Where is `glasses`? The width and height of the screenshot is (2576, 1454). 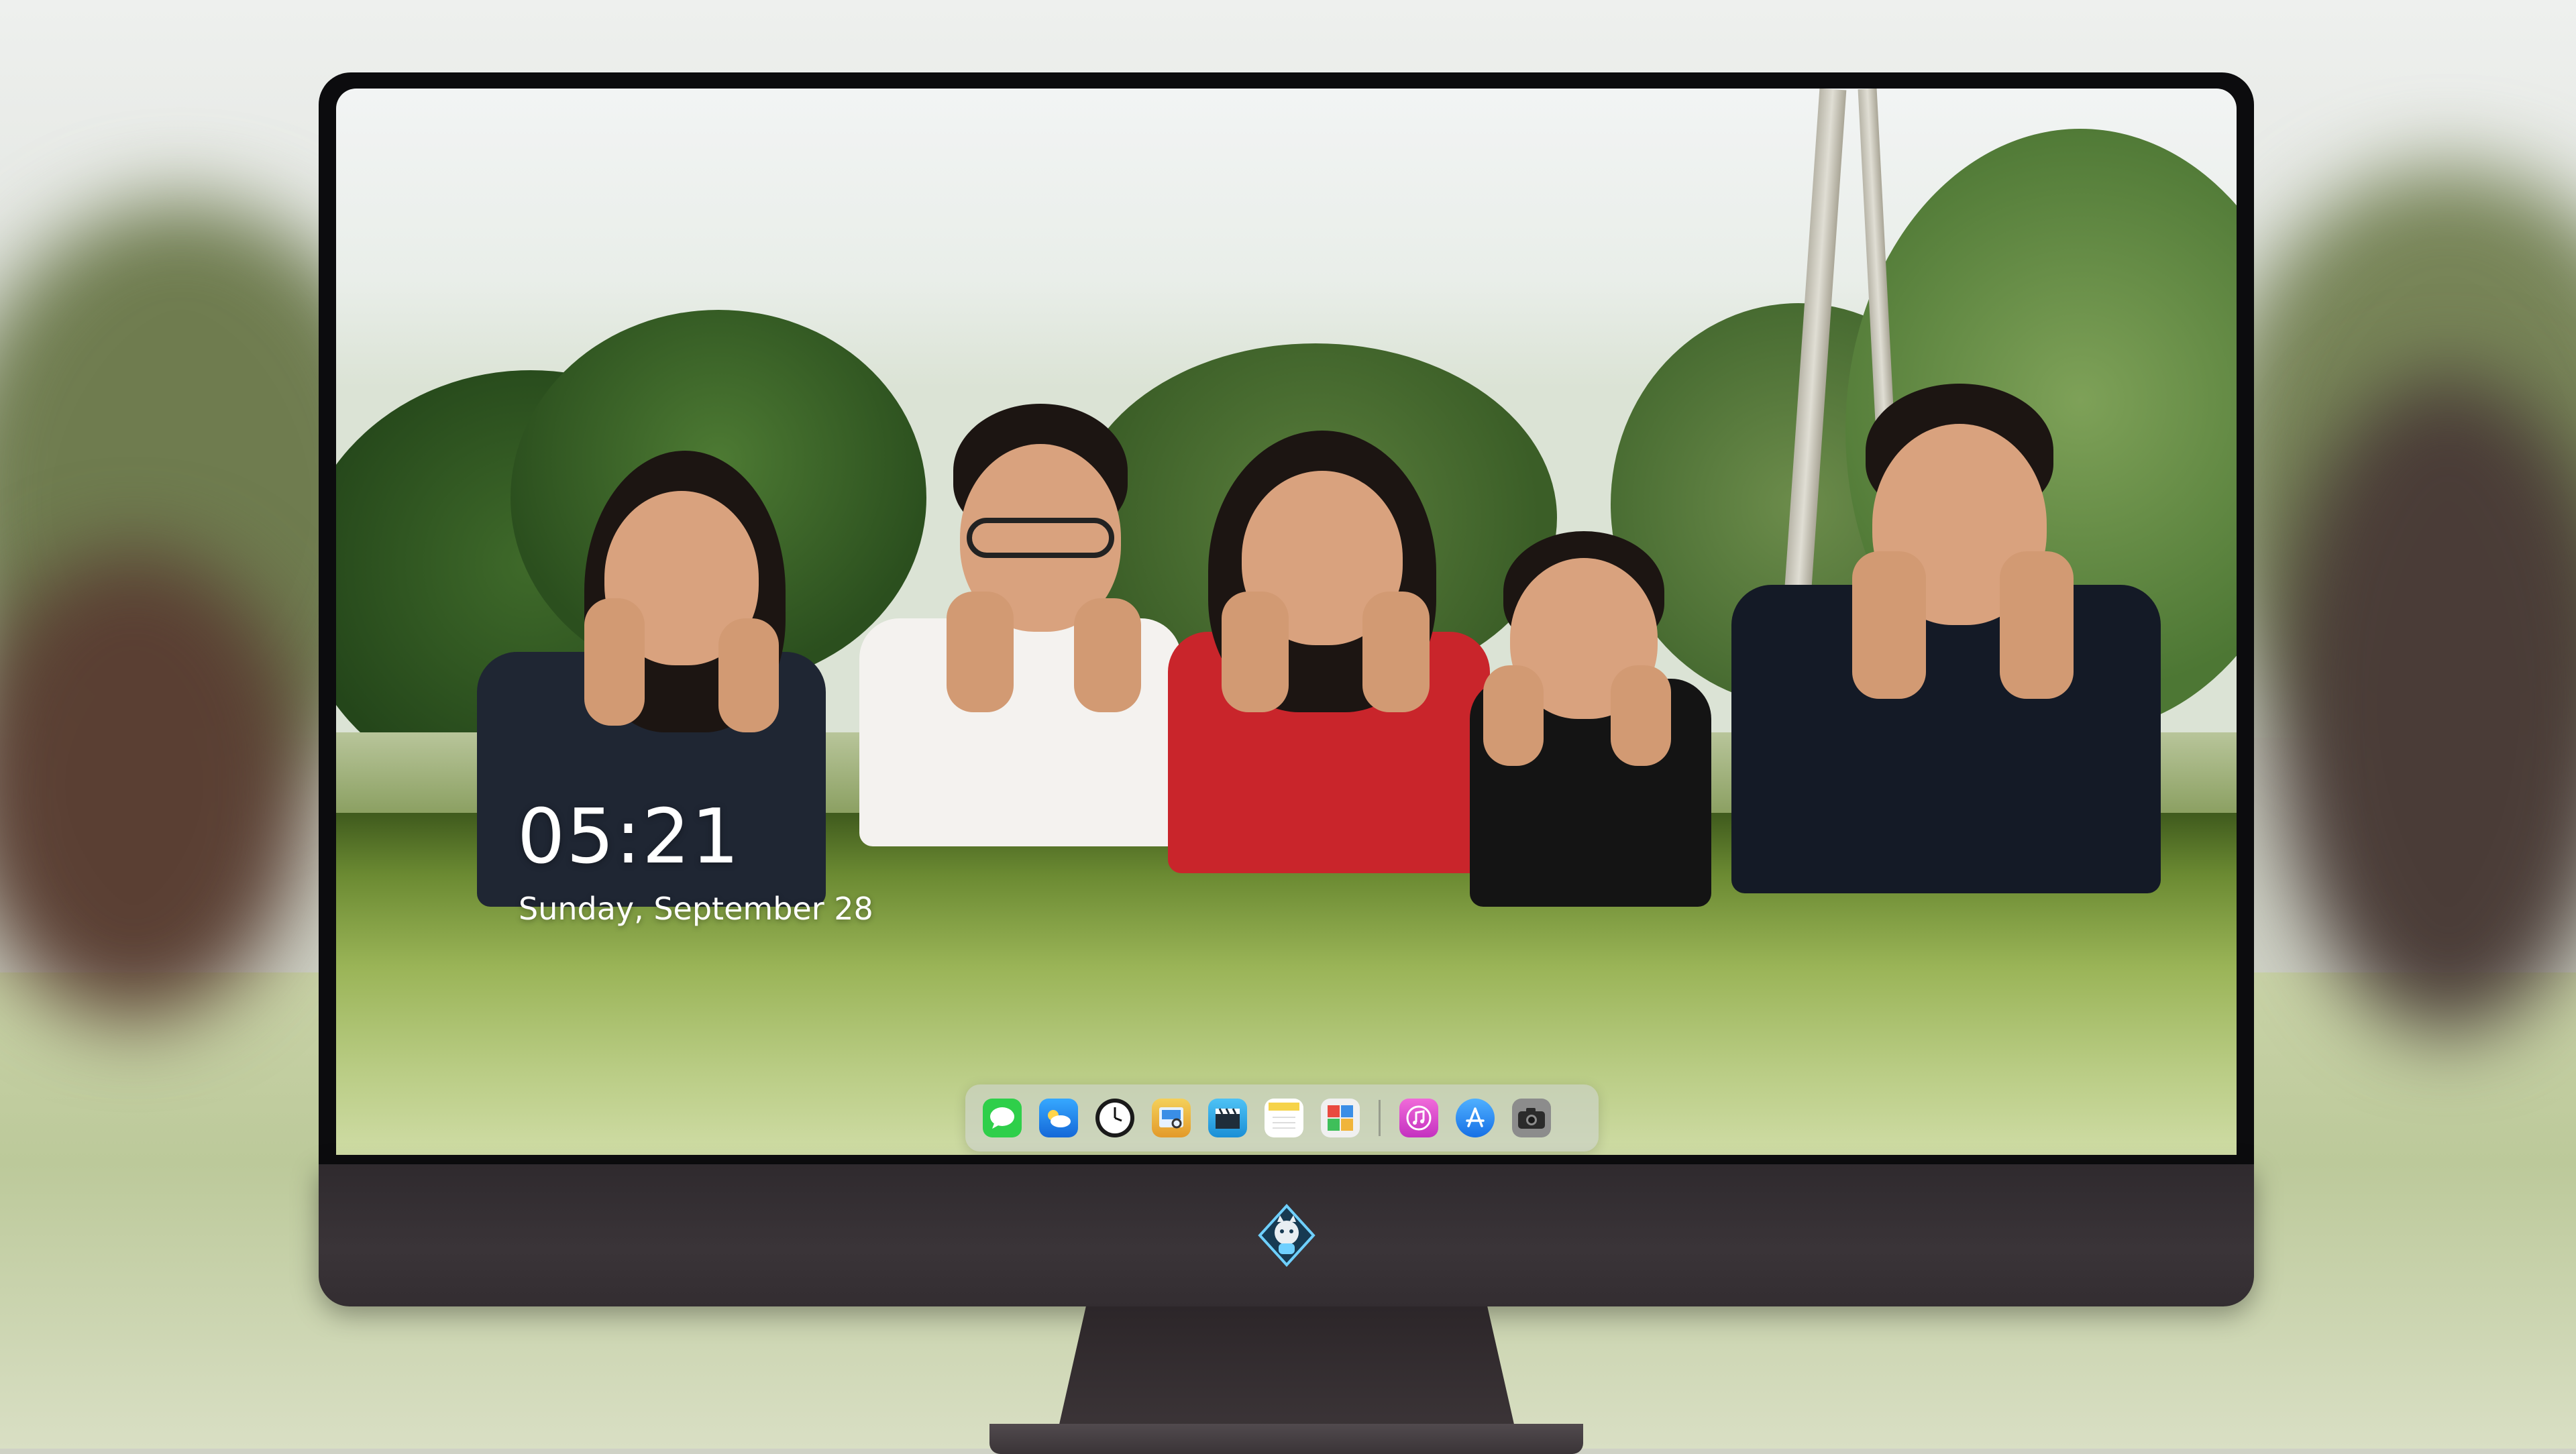 glasses is located at coordinates (1040, 538).